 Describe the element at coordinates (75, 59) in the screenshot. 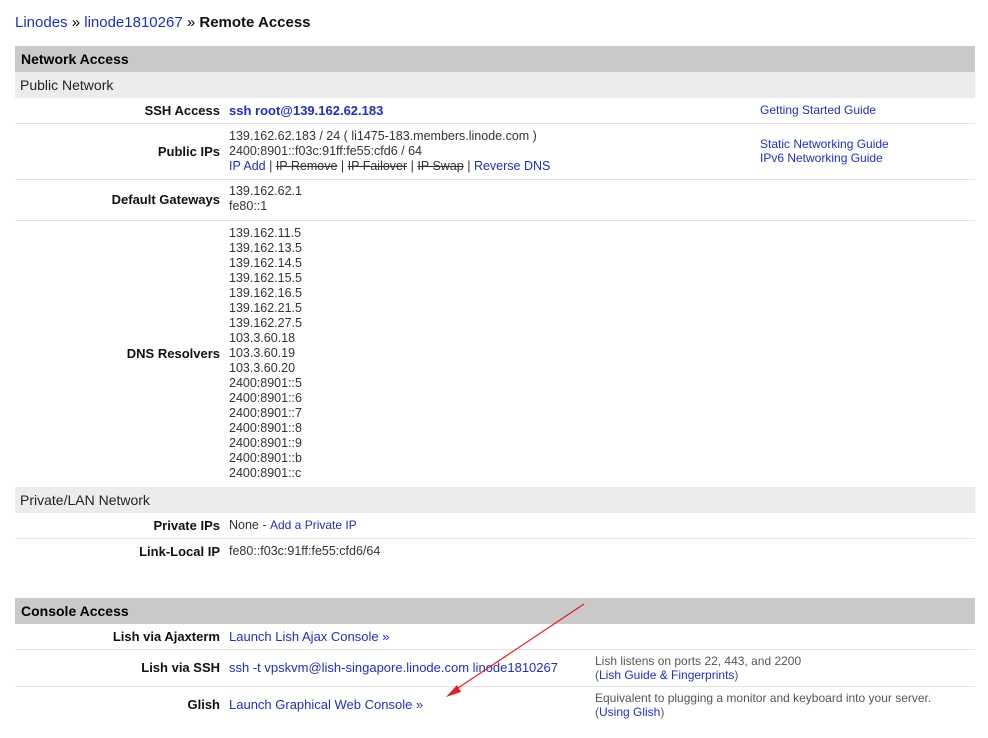

I see `section-title: Network Access` at that location.